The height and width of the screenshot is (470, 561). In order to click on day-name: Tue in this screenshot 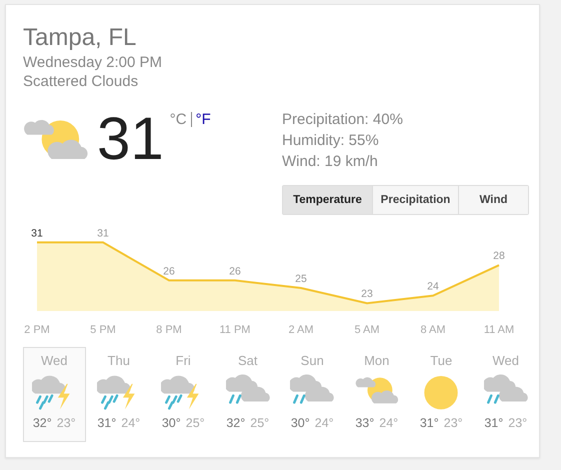, I will do `click(441, 360)`.